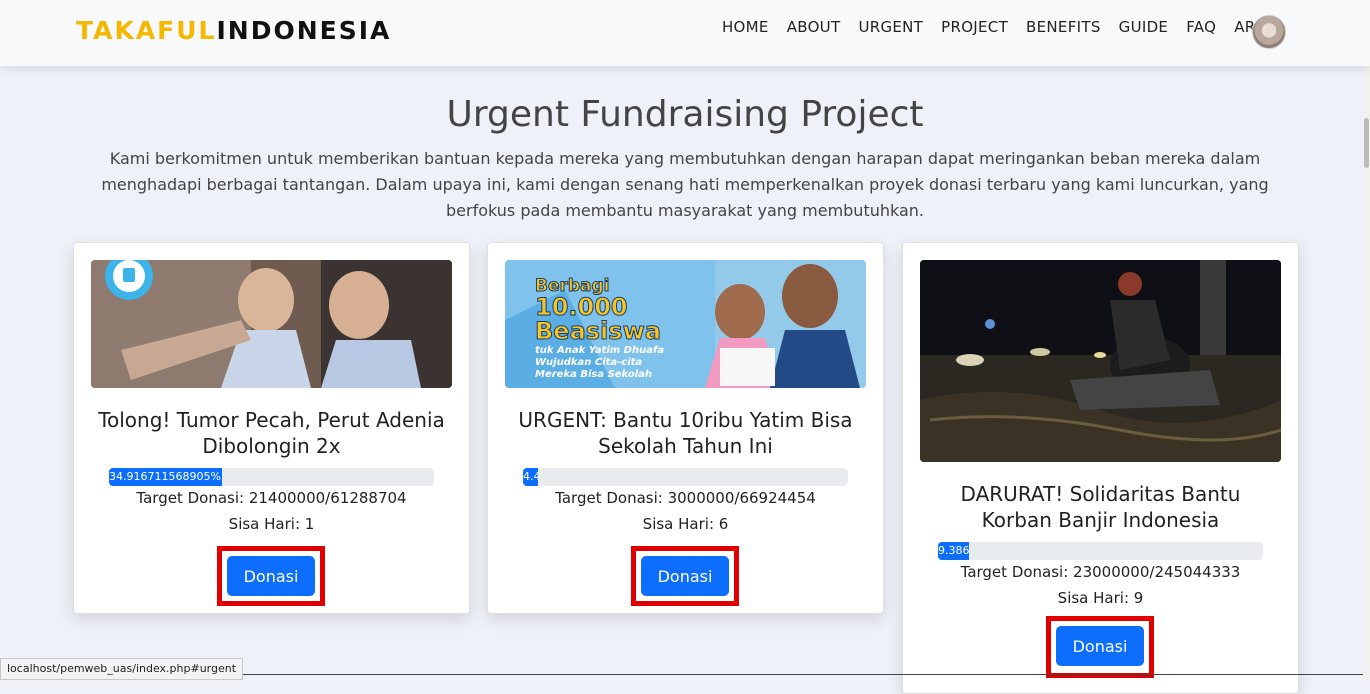  What do you see at coordinates (146, 30) in the screenshot?
I see `brand-part-1: TAKAFUL` at bounding box center [146, 30].